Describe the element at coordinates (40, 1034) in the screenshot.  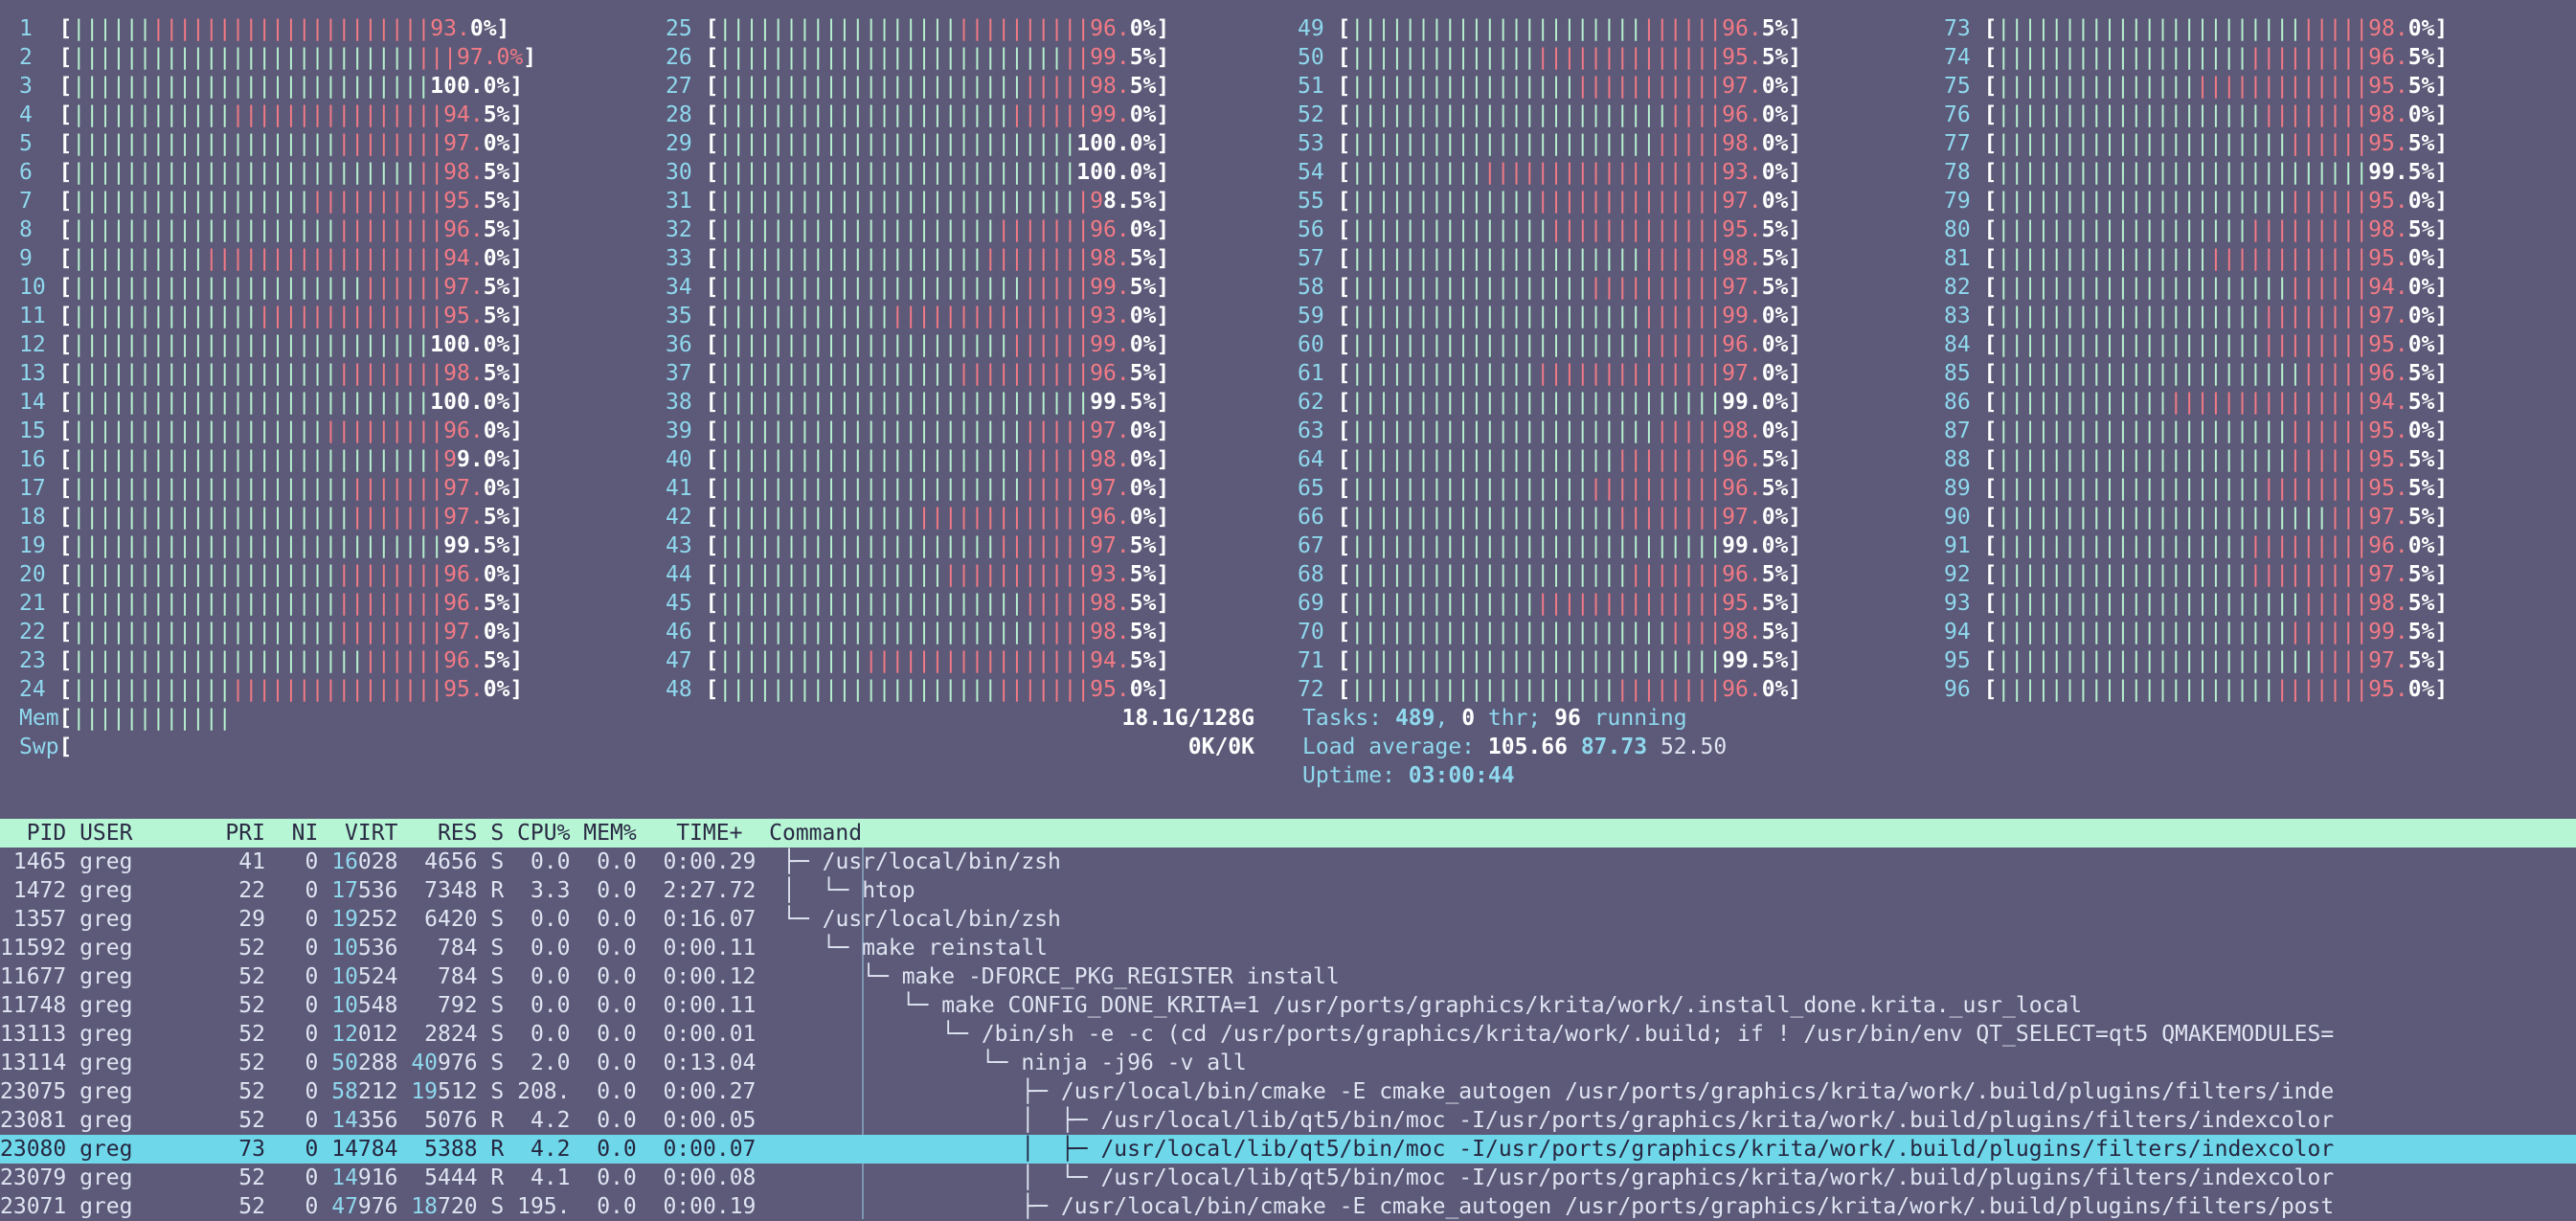
I see `pid-cell: 13113` at that location.